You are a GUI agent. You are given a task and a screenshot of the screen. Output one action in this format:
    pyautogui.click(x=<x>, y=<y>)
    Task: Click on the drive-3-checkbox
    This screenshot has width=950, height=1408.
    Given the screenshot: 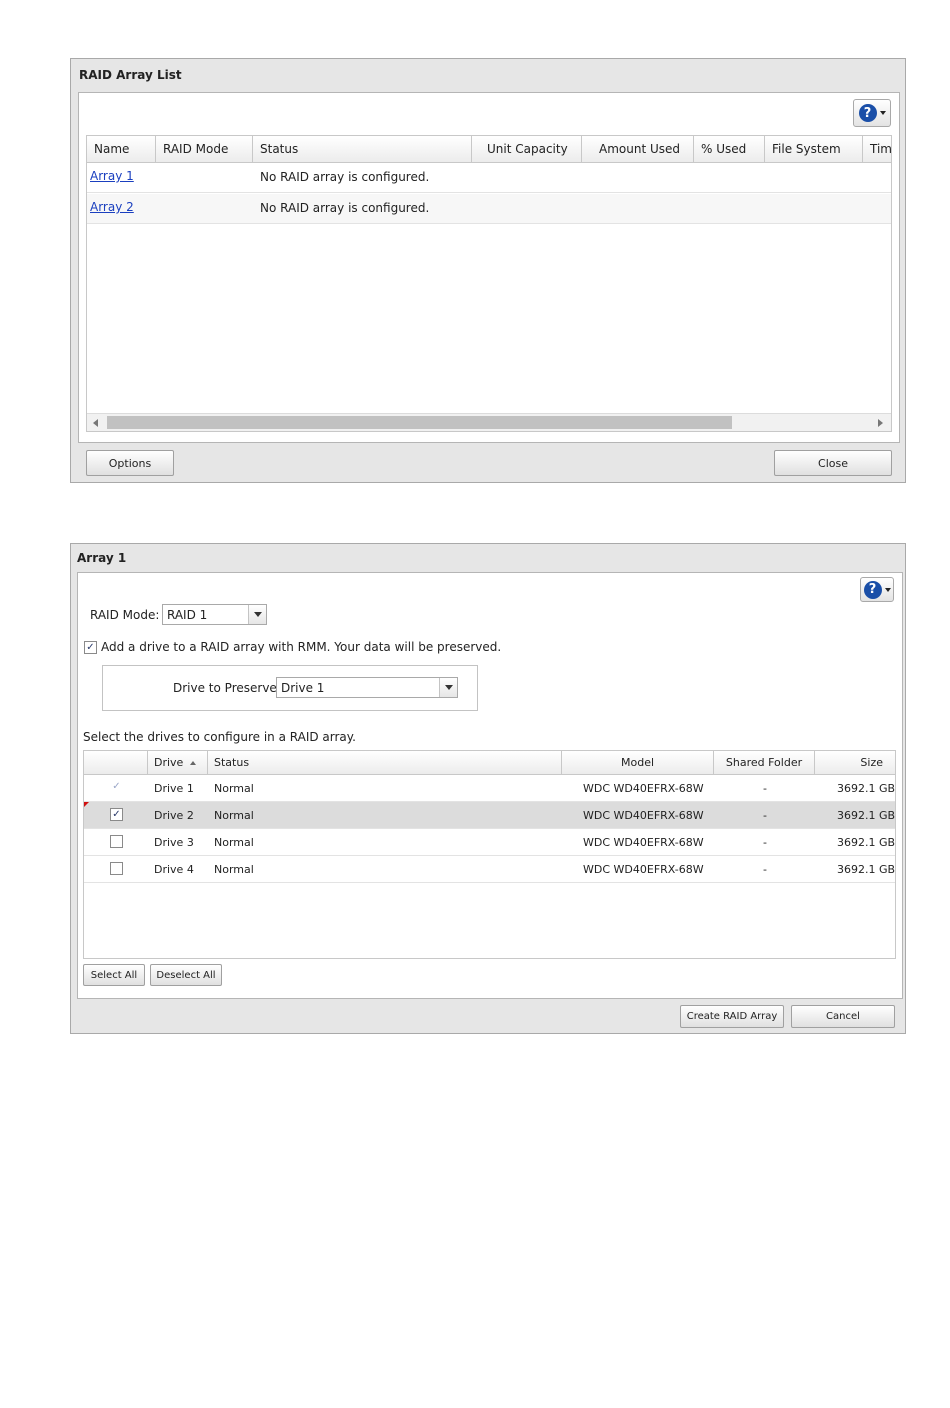 What is the action you would take?
    pyautogui.click(x=116, y=841)
    